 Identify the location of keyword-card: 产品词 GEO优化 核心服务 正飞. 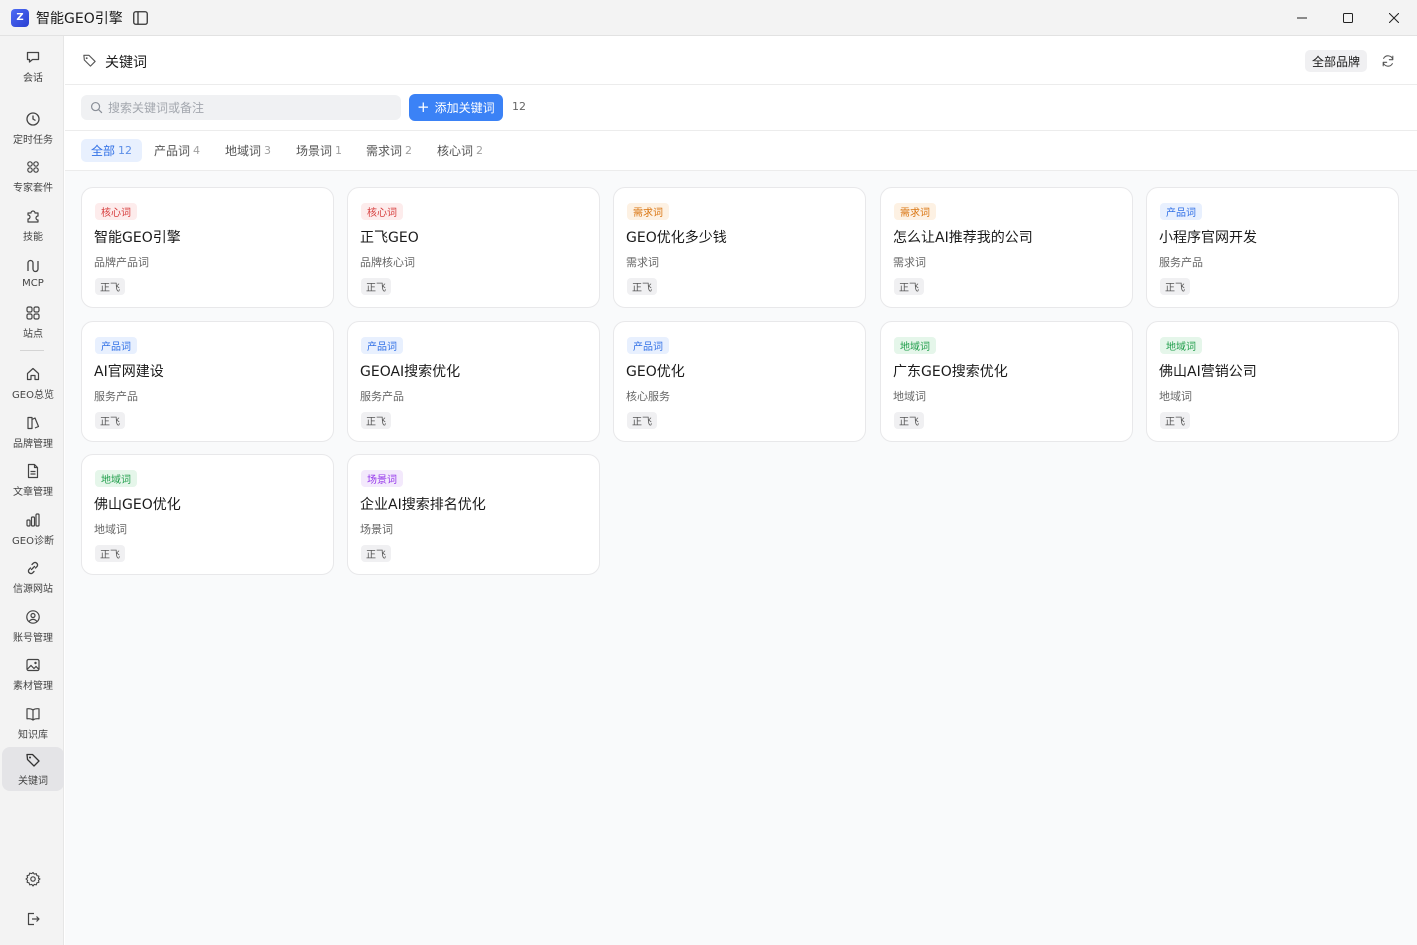
(739, 381).